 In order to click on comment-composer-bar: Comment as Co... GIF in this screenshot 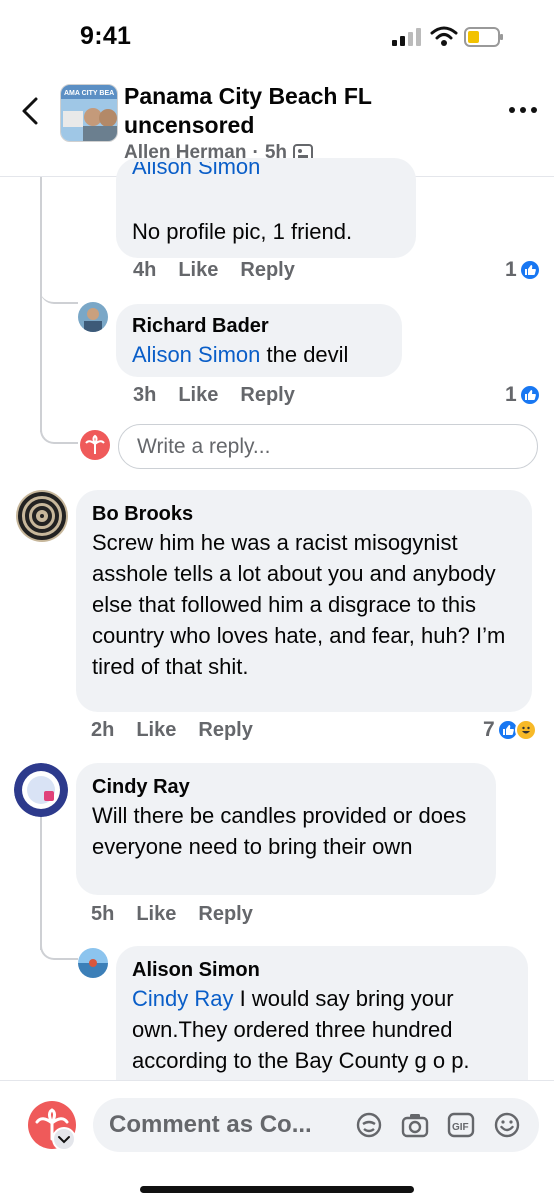, I will do `click(277, 1140)`.